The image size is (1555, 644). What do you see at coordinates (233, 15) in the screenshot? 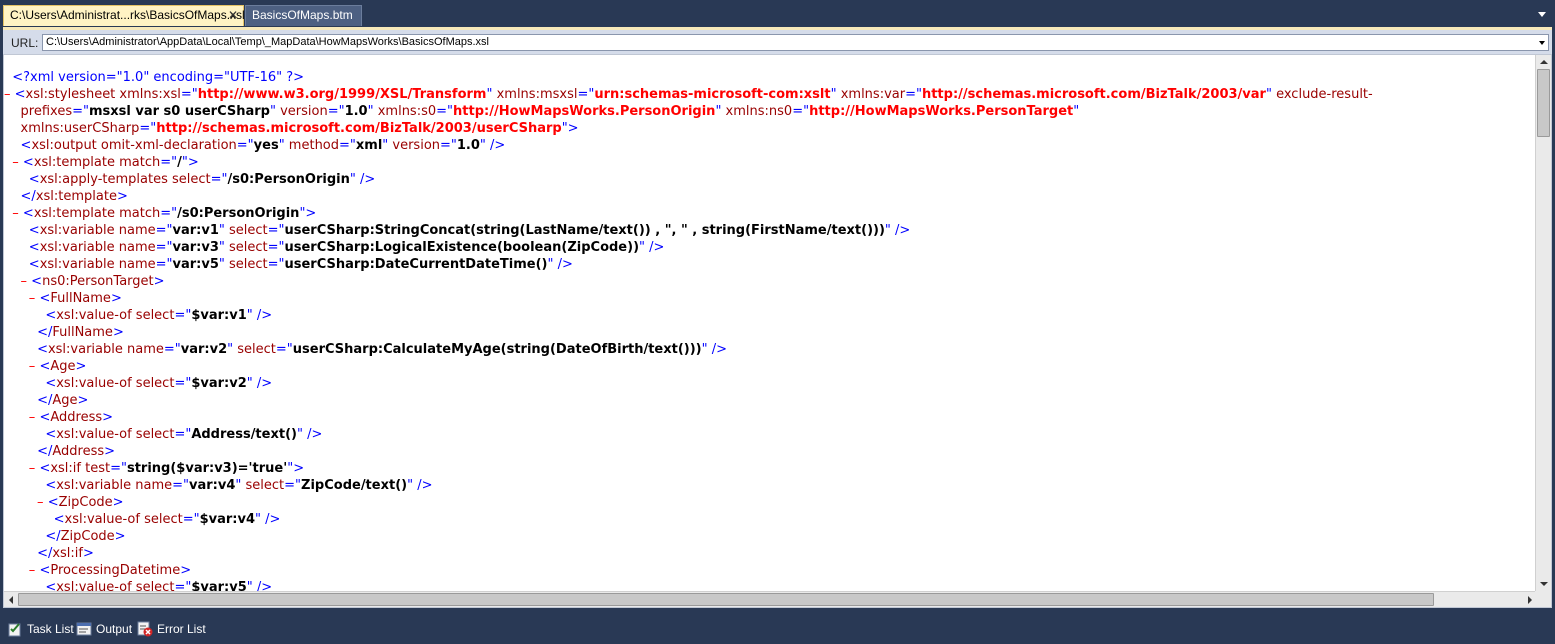
I see `close-icon: ✕` at bounding box center [233, 15].